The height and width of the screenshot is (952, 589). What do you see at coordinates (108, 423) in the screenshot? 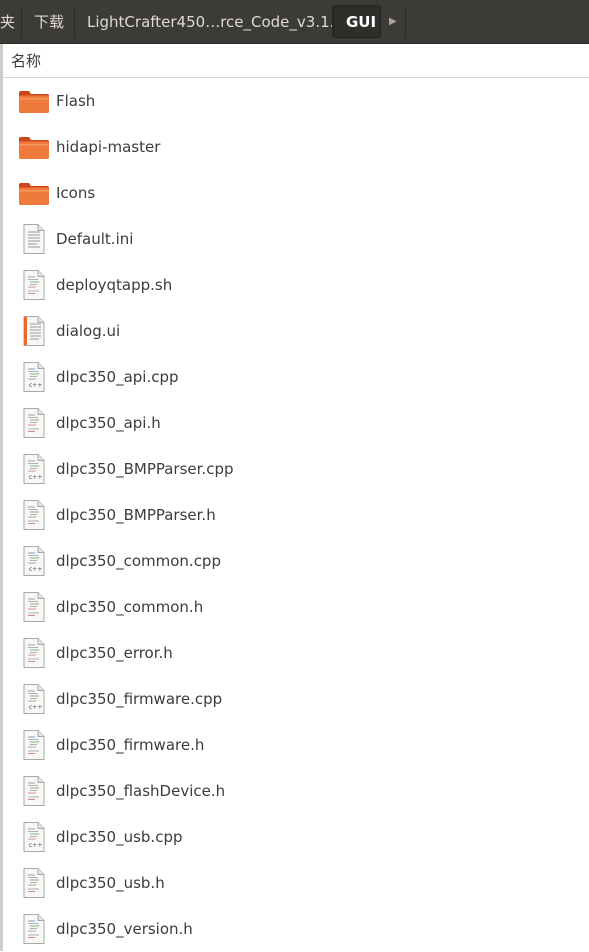
I see `file-name: dlpc350_api.h` at bounding box center [108, 423].